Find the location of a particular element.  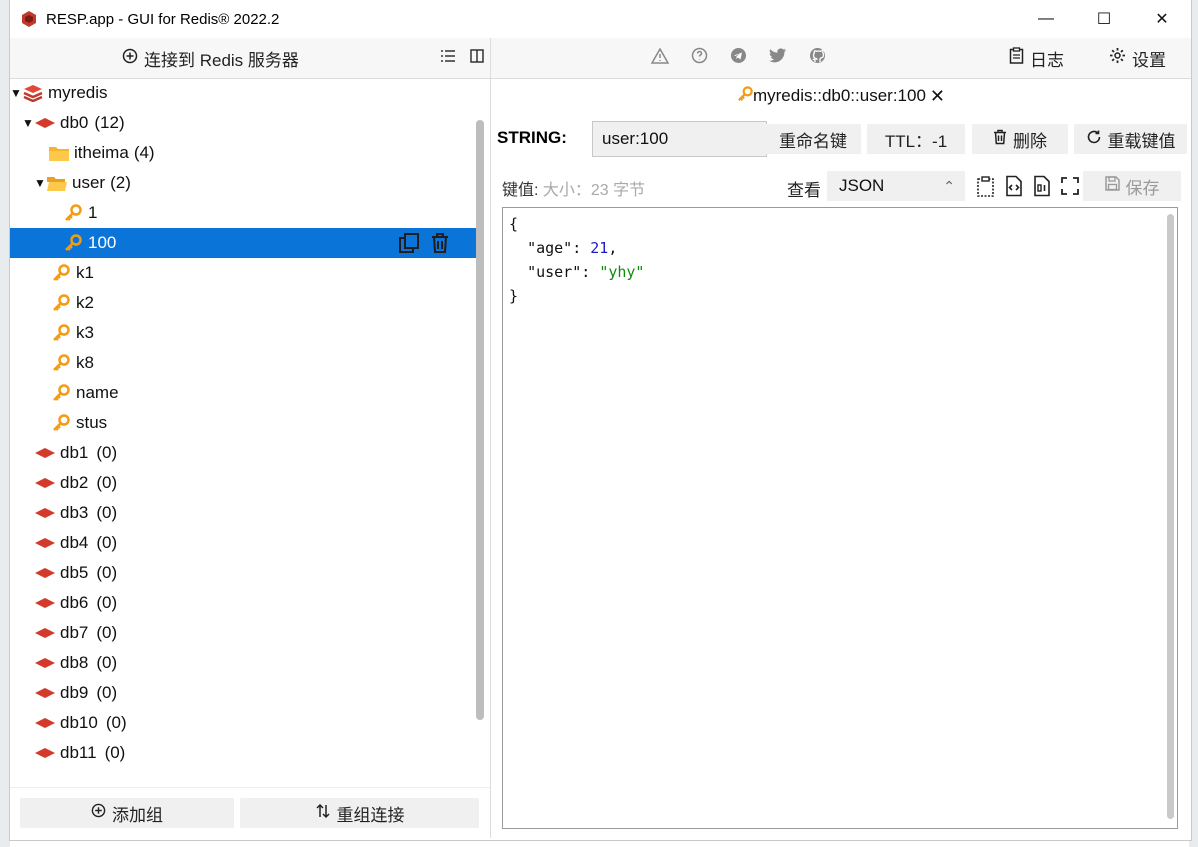

key-name-field: user:100 is located at coordinates (679, 139).